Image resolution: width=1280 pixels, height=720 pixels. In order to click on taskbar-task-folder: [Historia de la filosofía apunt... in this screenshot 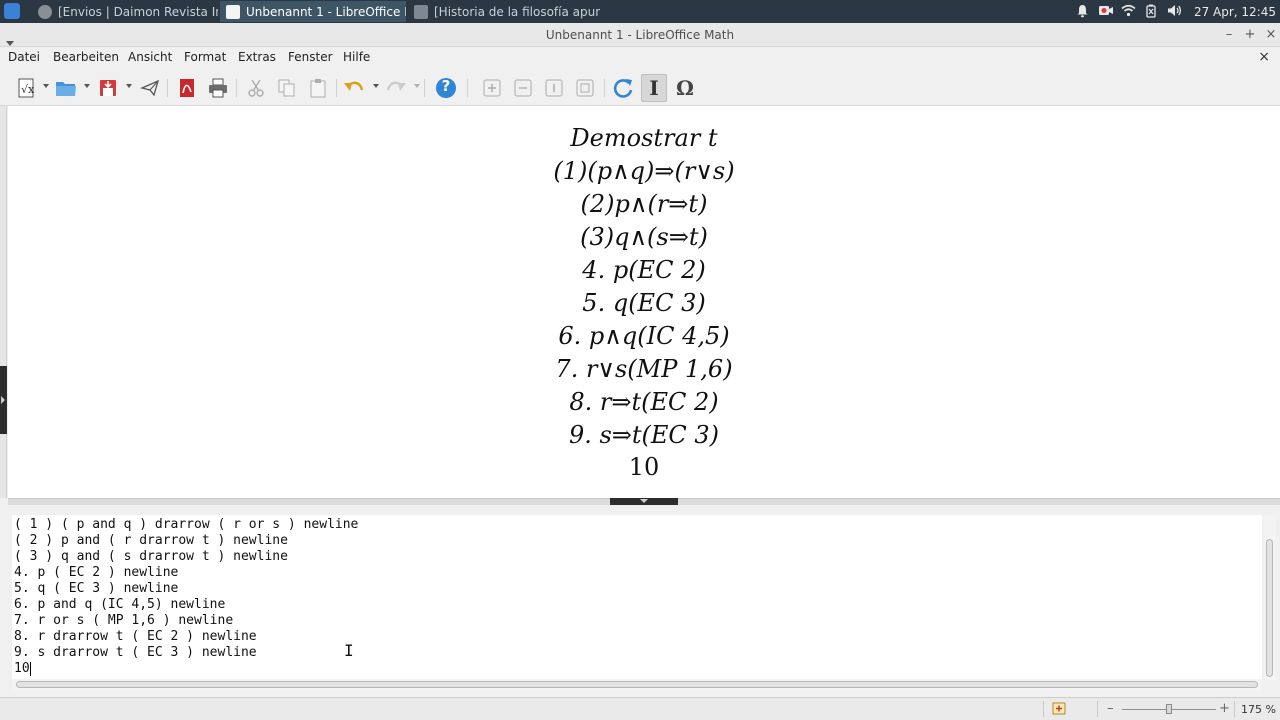, I will do `click(504, 11)`.